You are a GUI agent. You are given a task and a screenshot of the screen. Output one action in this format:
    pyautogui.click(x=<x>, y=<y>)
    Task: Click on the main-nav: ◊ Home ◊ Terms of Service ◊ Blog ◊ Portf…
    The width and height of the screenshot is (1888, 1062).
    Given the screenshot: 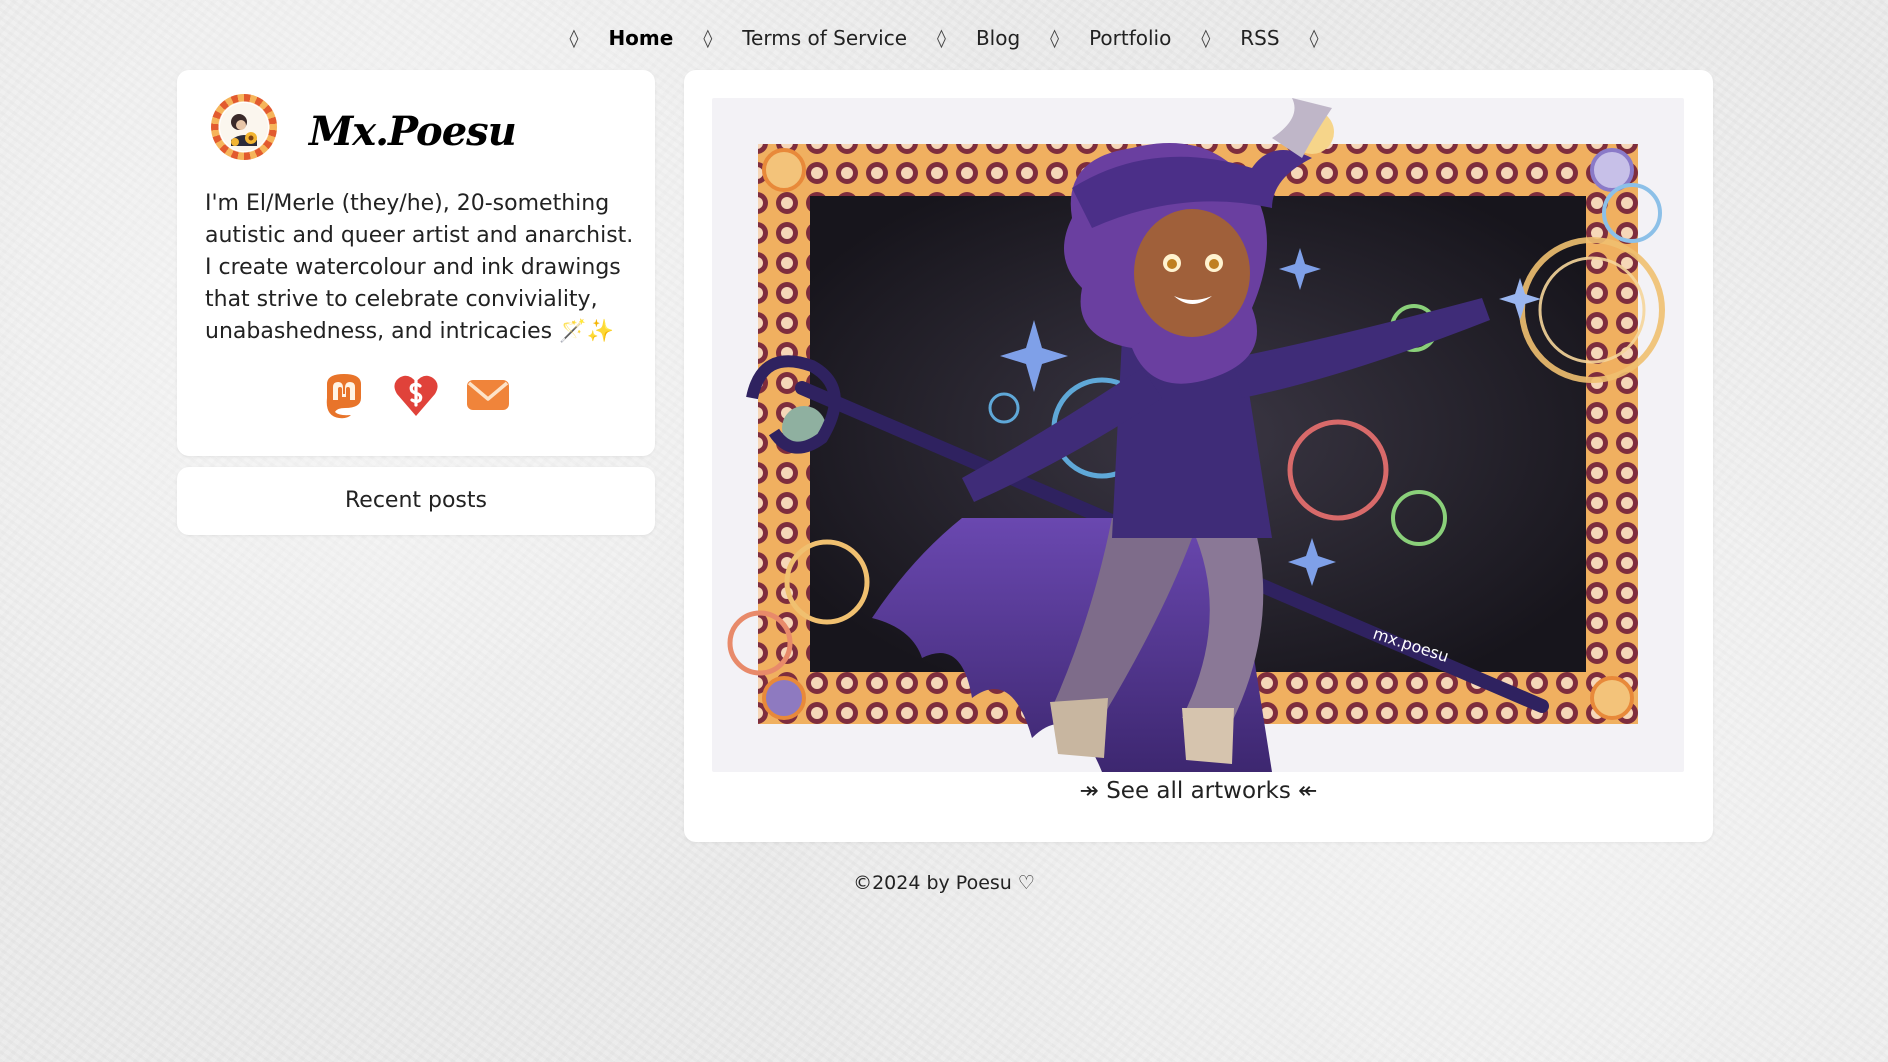 What is the action you would take?
    pyautogui.click(x=944, y=38)
    